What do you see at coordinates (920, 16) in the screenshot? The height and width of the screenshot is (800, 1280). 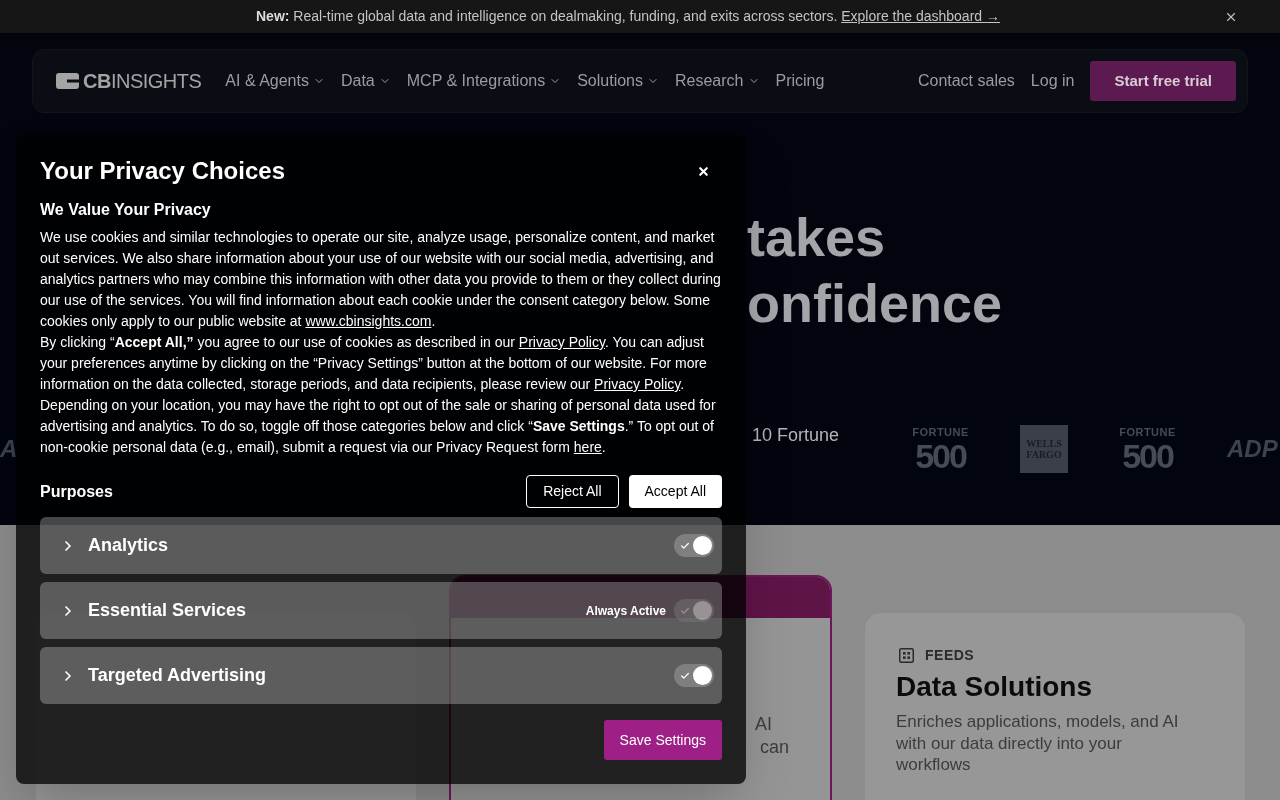 I see `dashboard-link: Explore the dashboard →` at bounding box center [920, 16].